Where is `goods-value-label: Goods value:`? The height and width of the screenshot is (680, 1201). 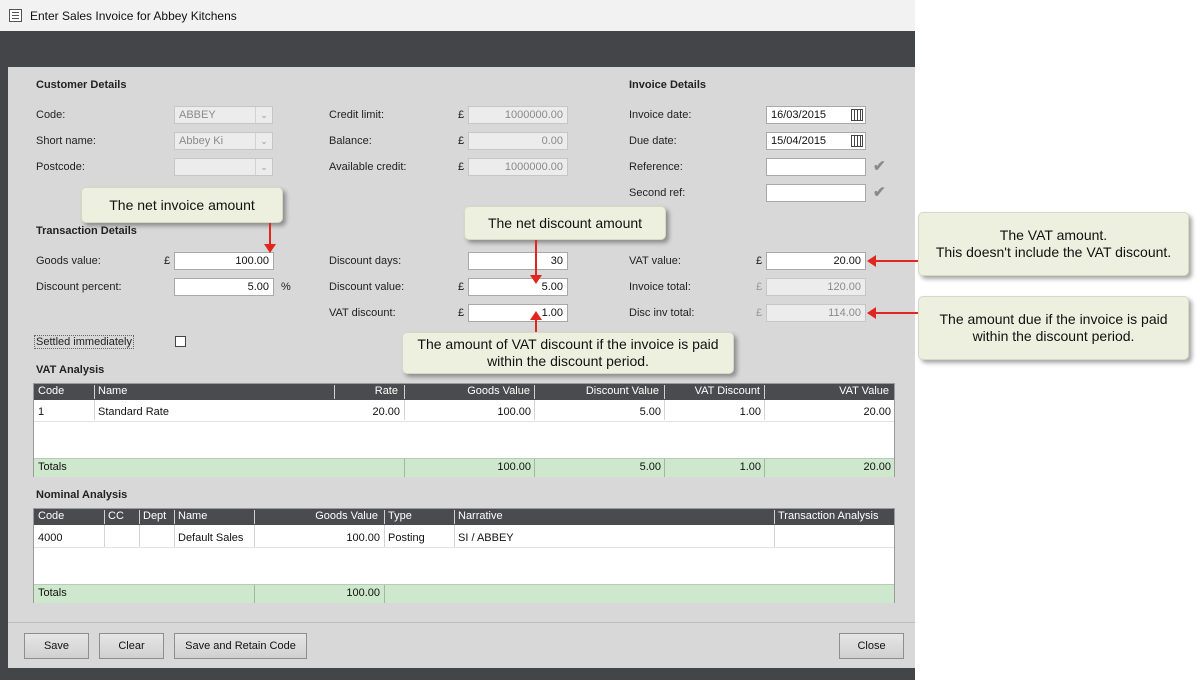
goods-value-label: Goods value: is located at coordinates (68, 261).